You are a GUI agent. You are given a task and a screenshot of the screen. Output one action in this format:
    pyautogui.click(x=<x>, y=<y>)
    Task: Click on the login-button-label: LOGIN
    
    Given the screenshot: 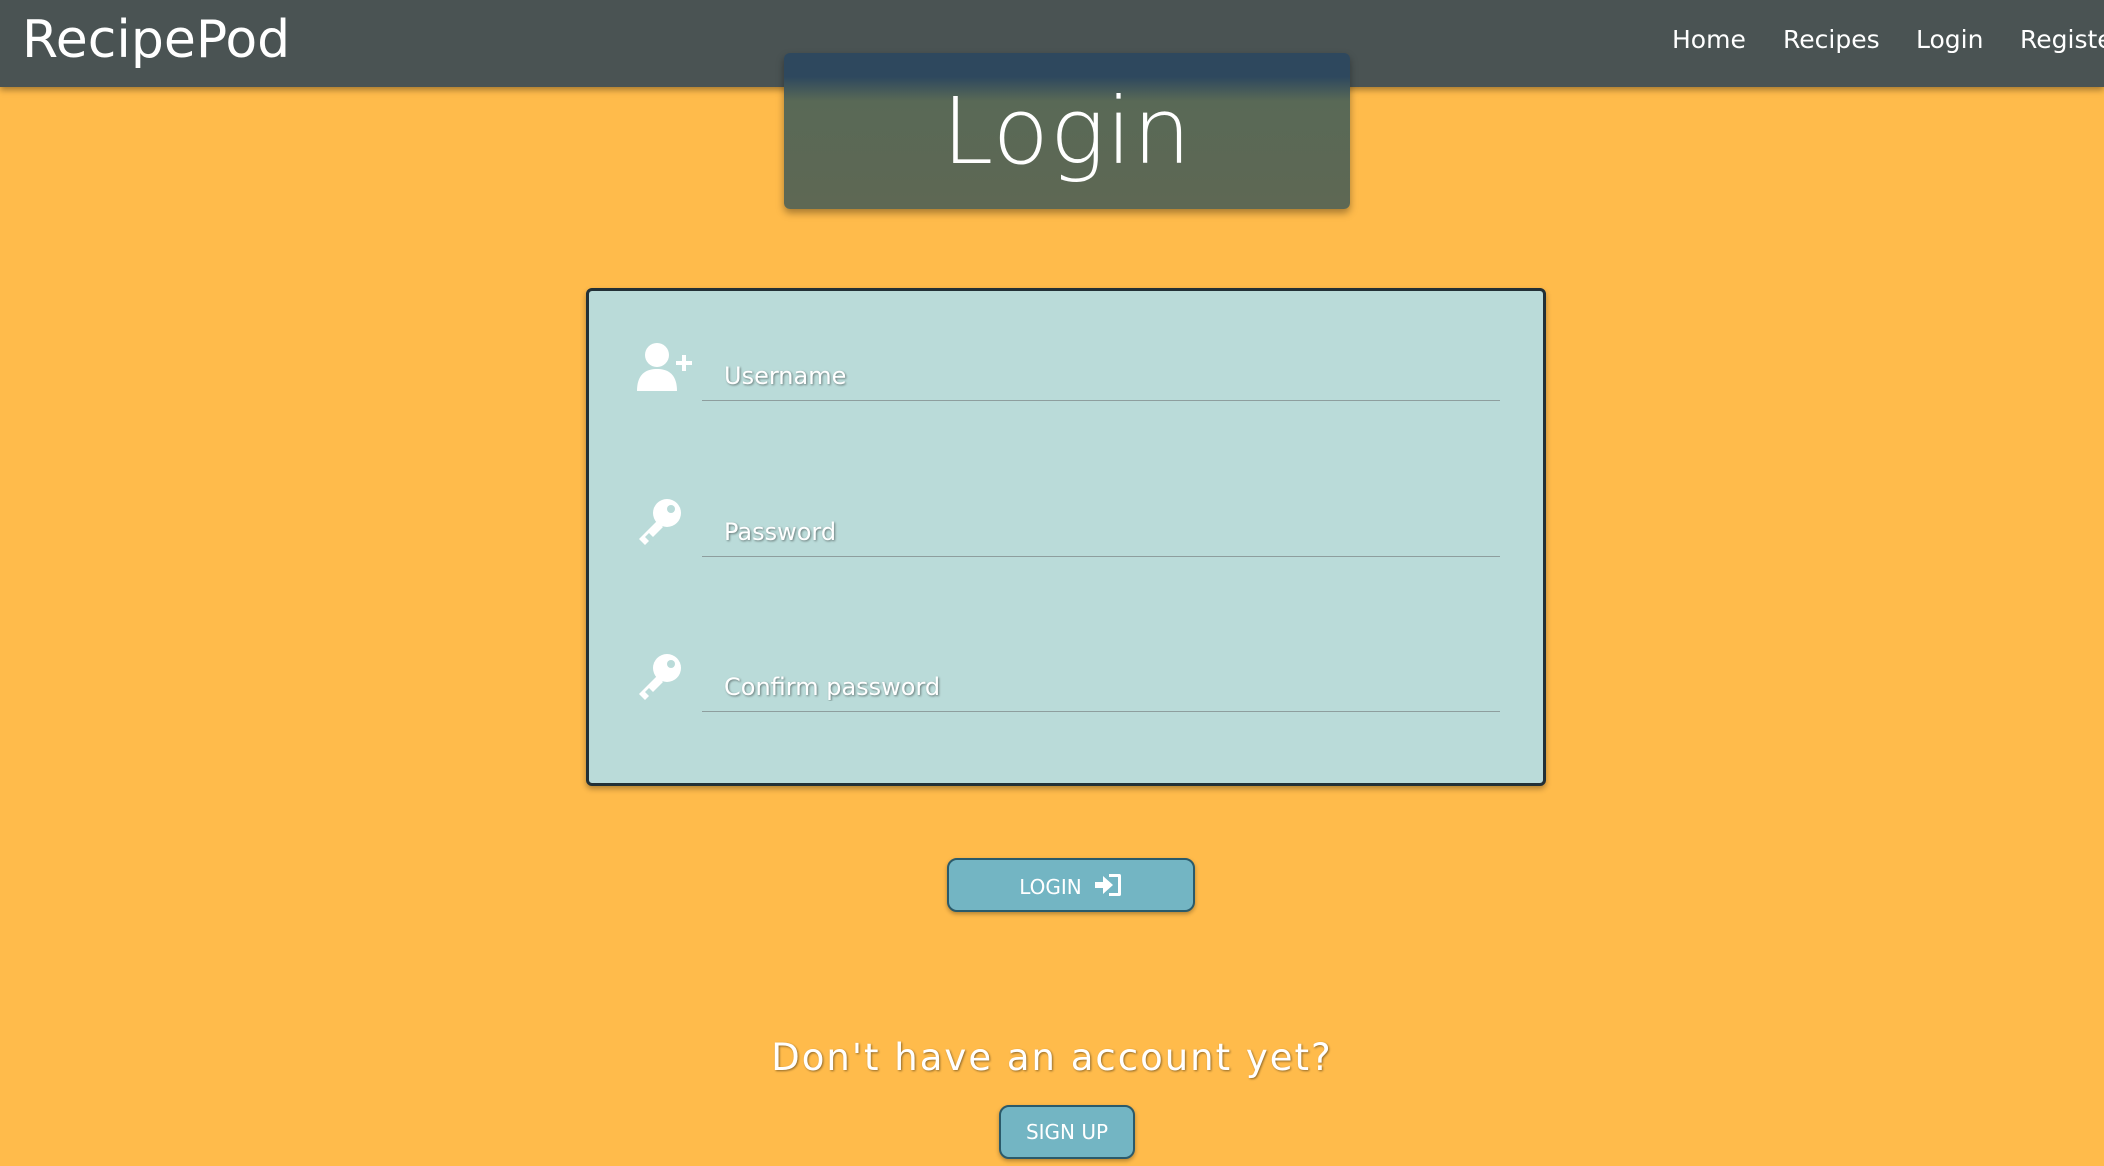 What is the action you would take?
    pyautogui.click(x=1050, y=887)
    